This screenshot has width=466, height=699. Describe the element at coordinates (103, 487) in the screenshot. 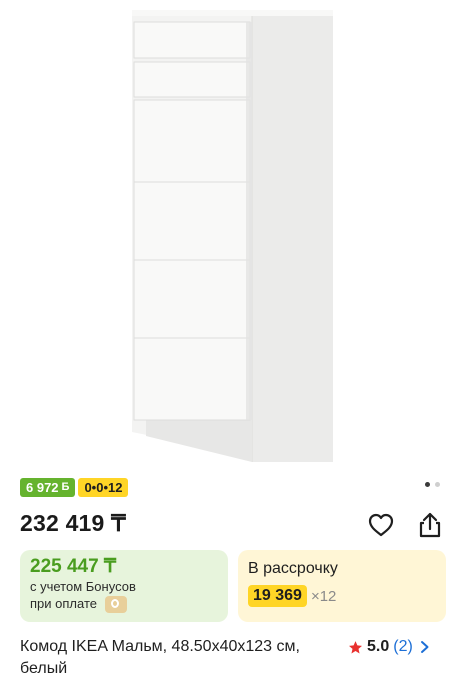

I see `installment-badge: 0•0•12` at that location.